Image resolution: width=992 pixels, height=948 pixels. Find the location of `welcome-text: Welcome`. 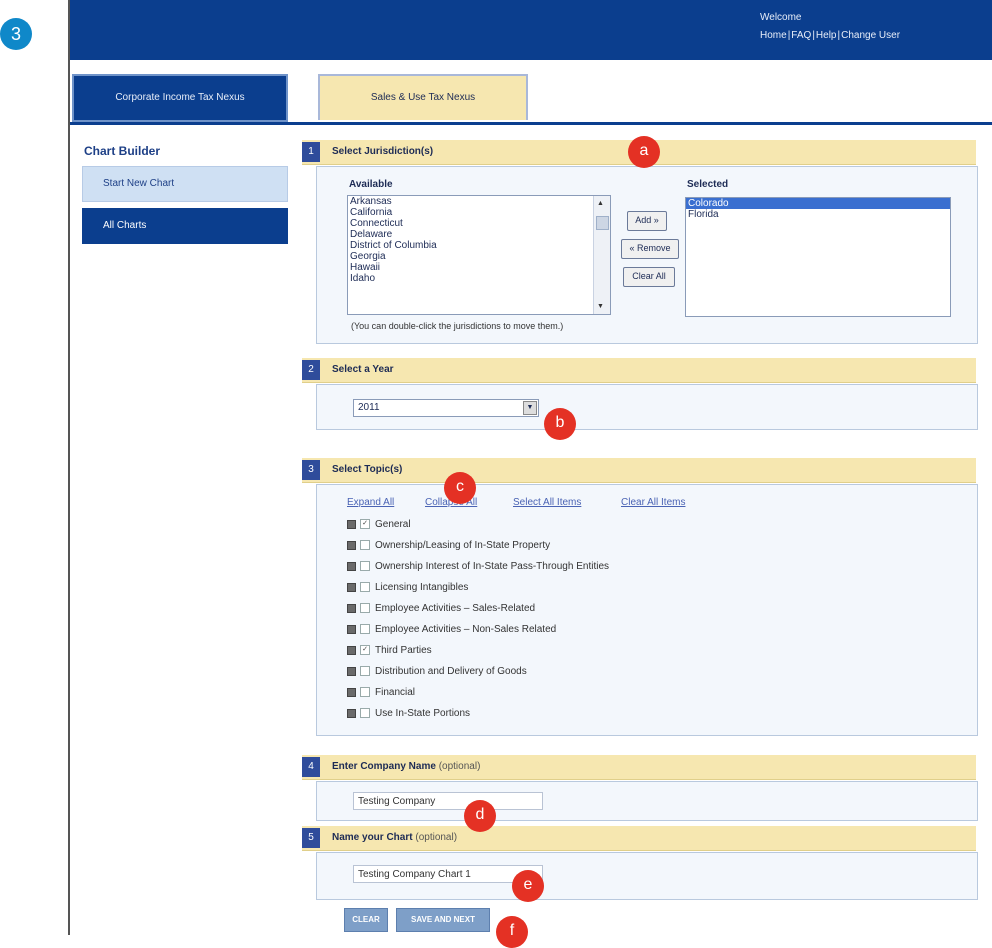

welcome-text: Welcome is located at coordinates (781, 17).